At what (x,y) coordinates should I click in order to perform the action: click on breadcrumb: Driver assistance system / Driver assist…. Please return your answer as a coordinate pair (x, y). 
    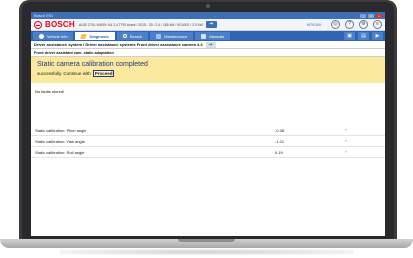
    Looking at the image, I should click on (208, 45).